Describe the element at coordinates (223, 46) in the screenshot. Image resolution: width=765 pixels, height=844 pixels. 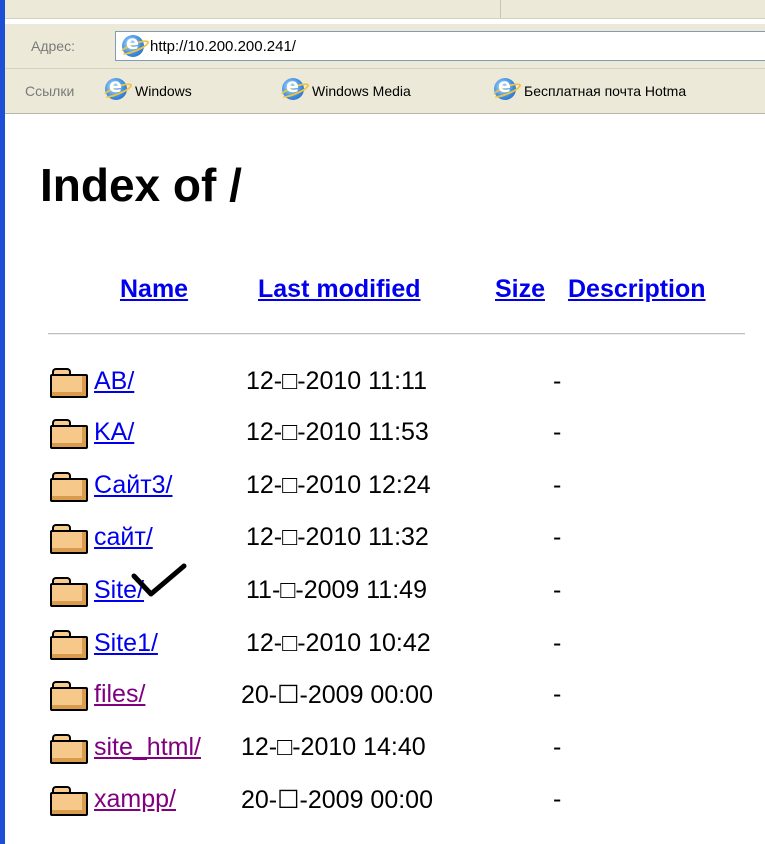
I see `address-url: http://10.200.200.241/` at that location.